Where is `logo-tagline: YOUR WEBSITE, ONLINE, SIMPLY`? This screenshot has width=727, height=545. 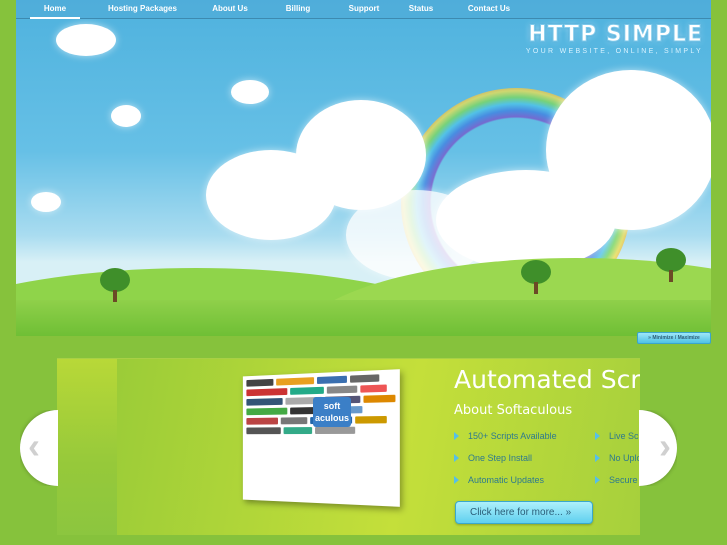
logo-tagline: YOUR WEBSITE, ONLINE, SIMPLY is located at coordinates (614, 51).